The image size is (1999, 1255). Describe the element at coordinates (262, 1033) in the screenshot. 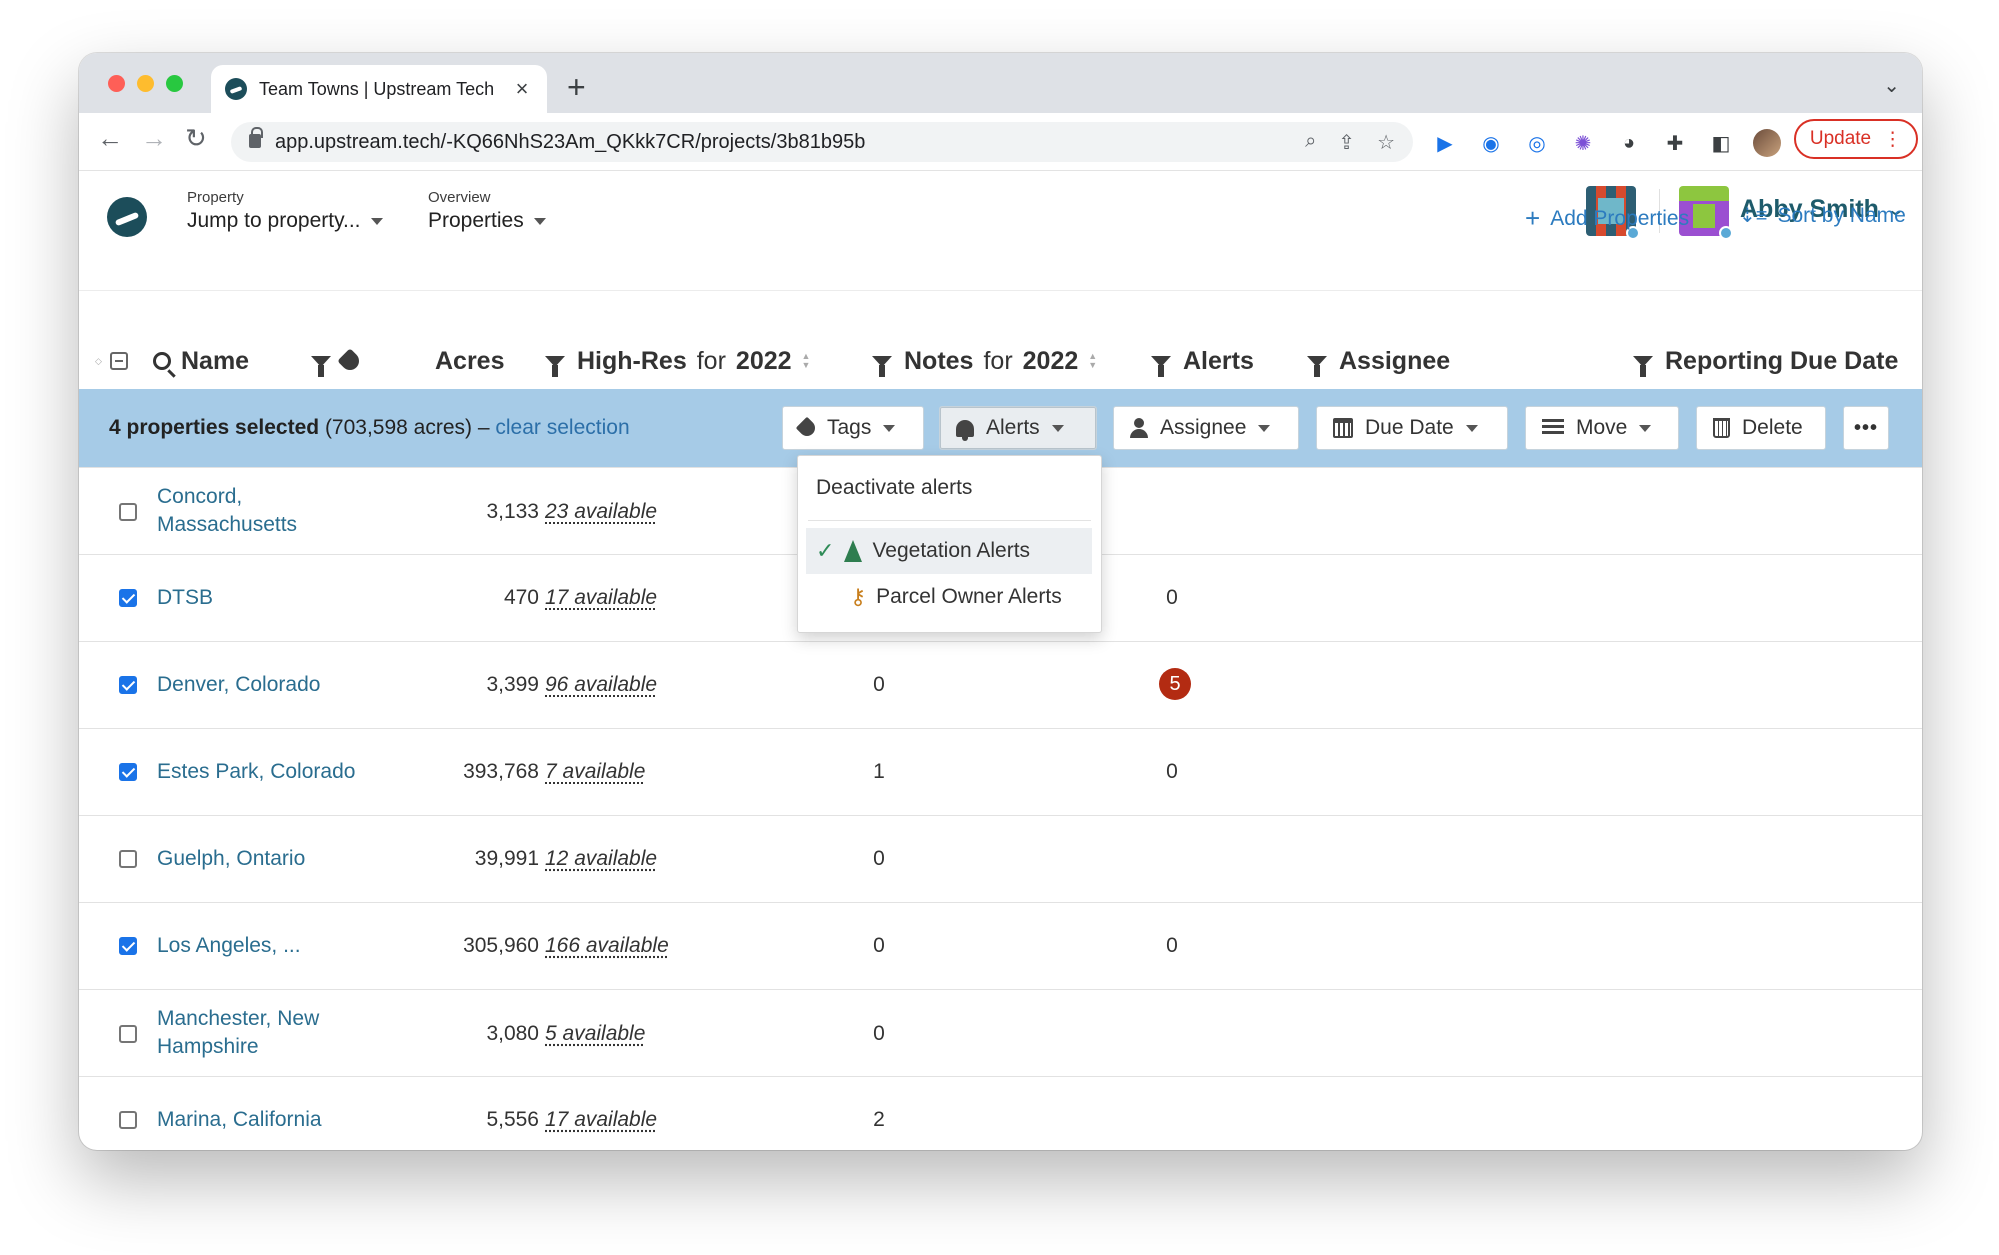

I see `property-name-link: Manchester, New Hampshire` at that location.